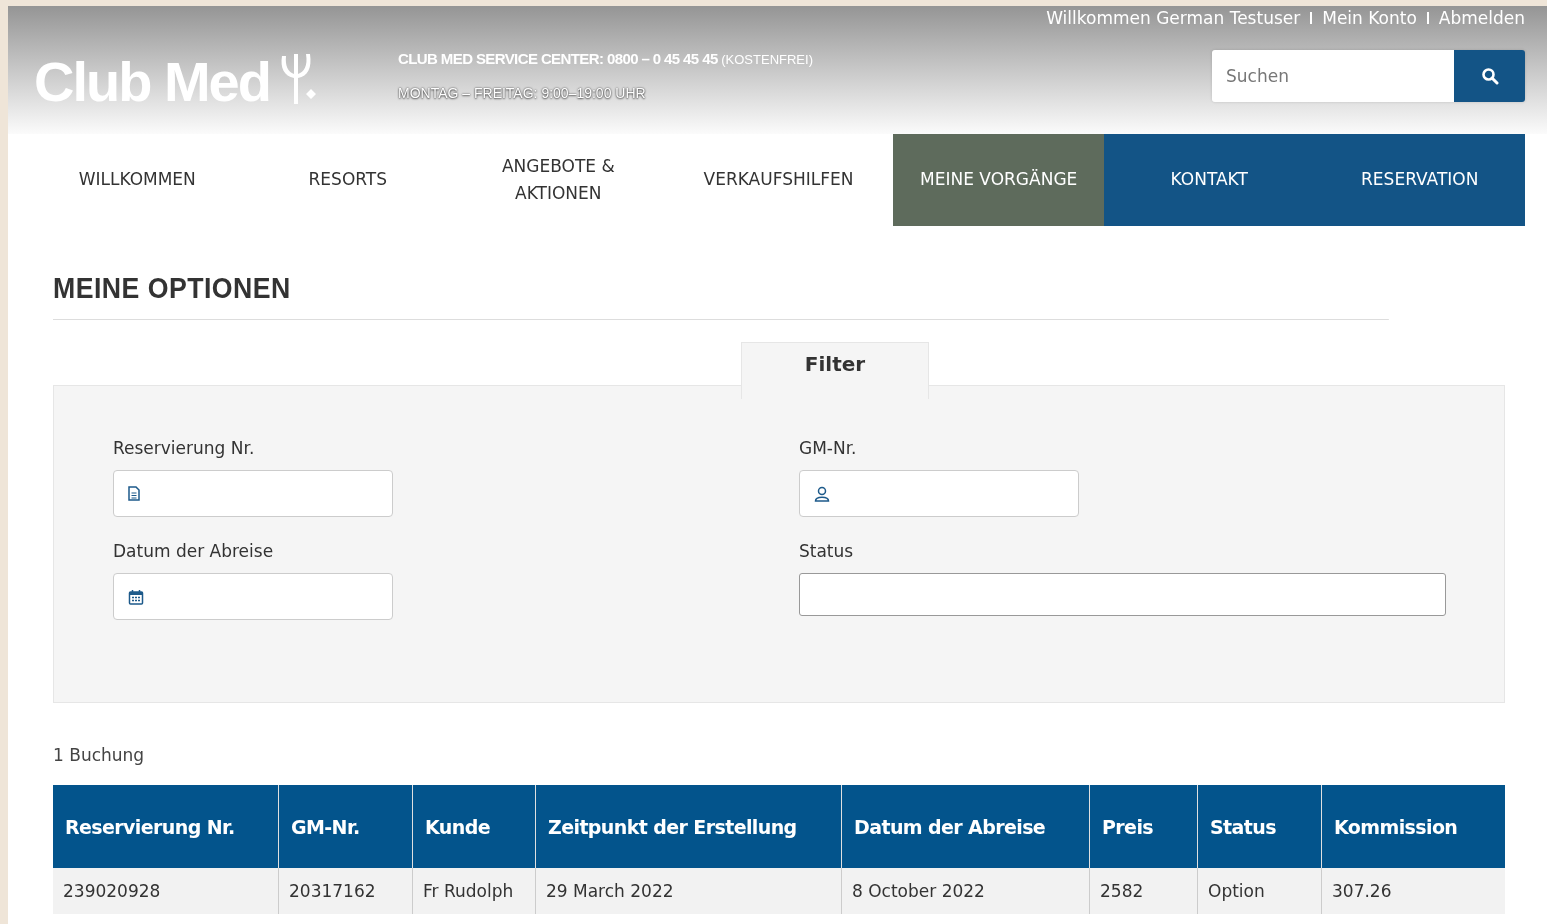 This screenshot has height=924, width=1547. I want to click on service-note: (KOSTENFREI), so click(767, 59).